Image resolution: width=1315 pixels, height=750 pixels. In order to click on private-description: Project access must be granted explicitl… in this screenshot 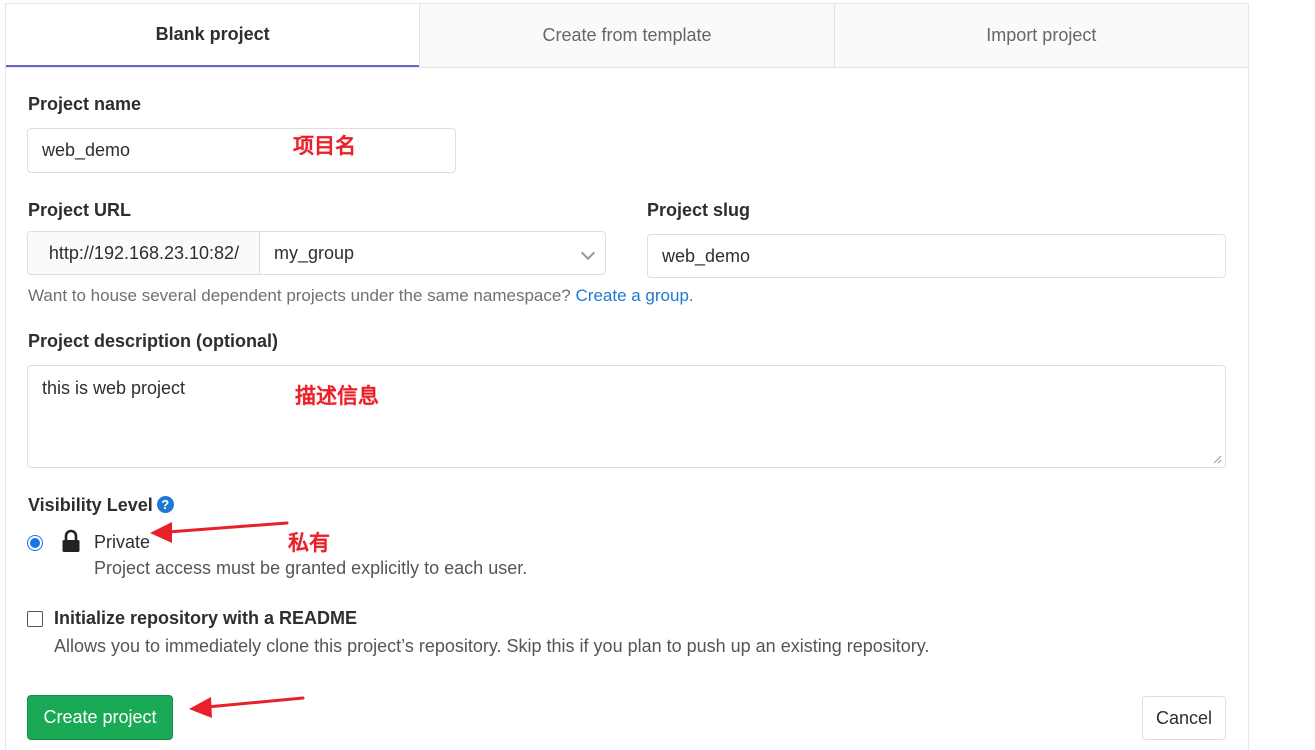, I will do `click(311, 568)`.